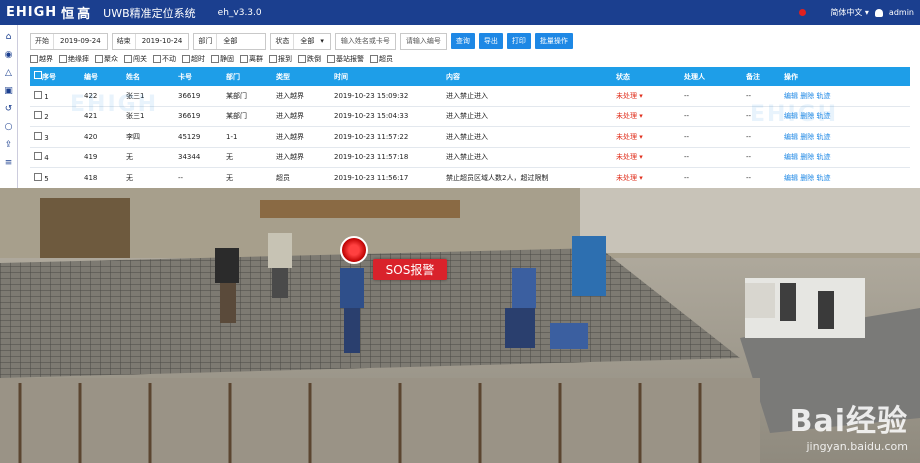 The height and width of the screenshot is (463, 920). Describe the element at coordinates (8, 163) in the screenshot. I see `list-icon: ≡` at that location.